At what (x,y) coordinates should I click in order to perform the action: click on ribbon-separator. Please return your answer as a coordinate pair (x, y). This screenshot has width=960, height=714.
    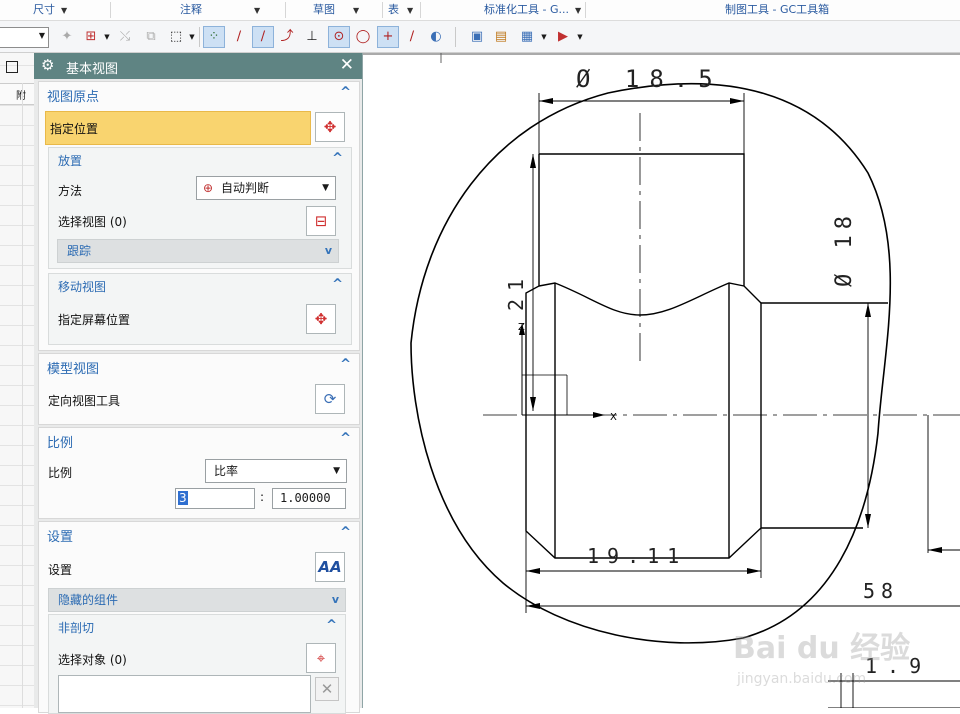
    Looking at the image, I should click on (382, 10).